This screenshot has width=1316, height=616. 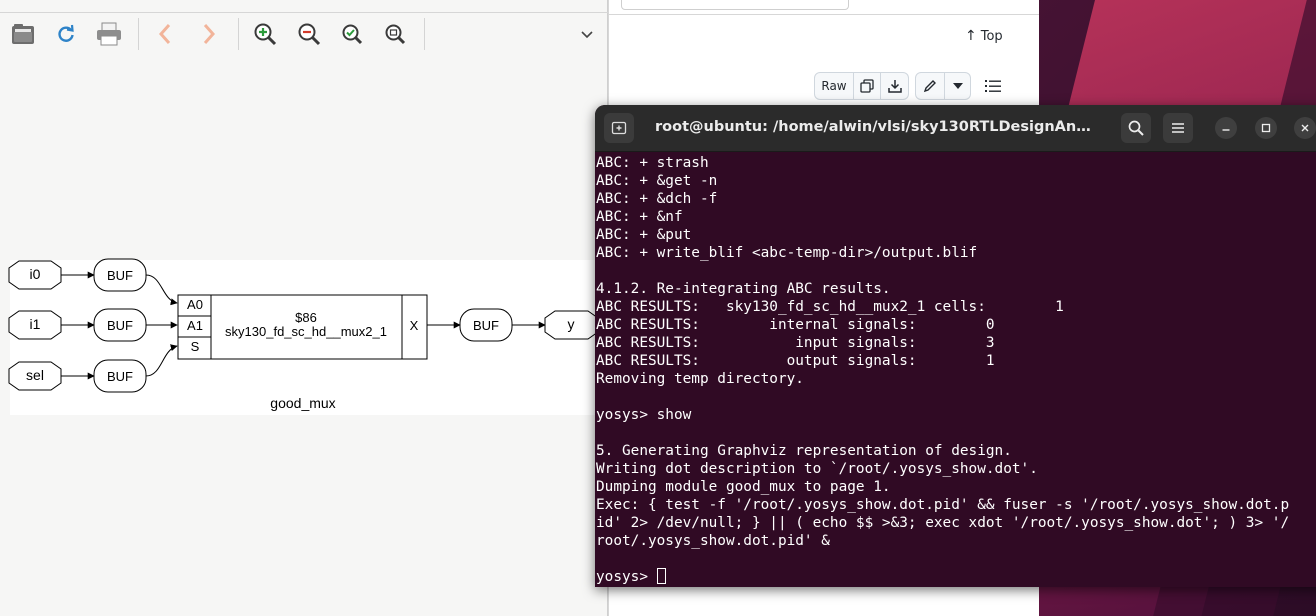 I want to click on hamburger-icon, so click(x=1178, y=128).